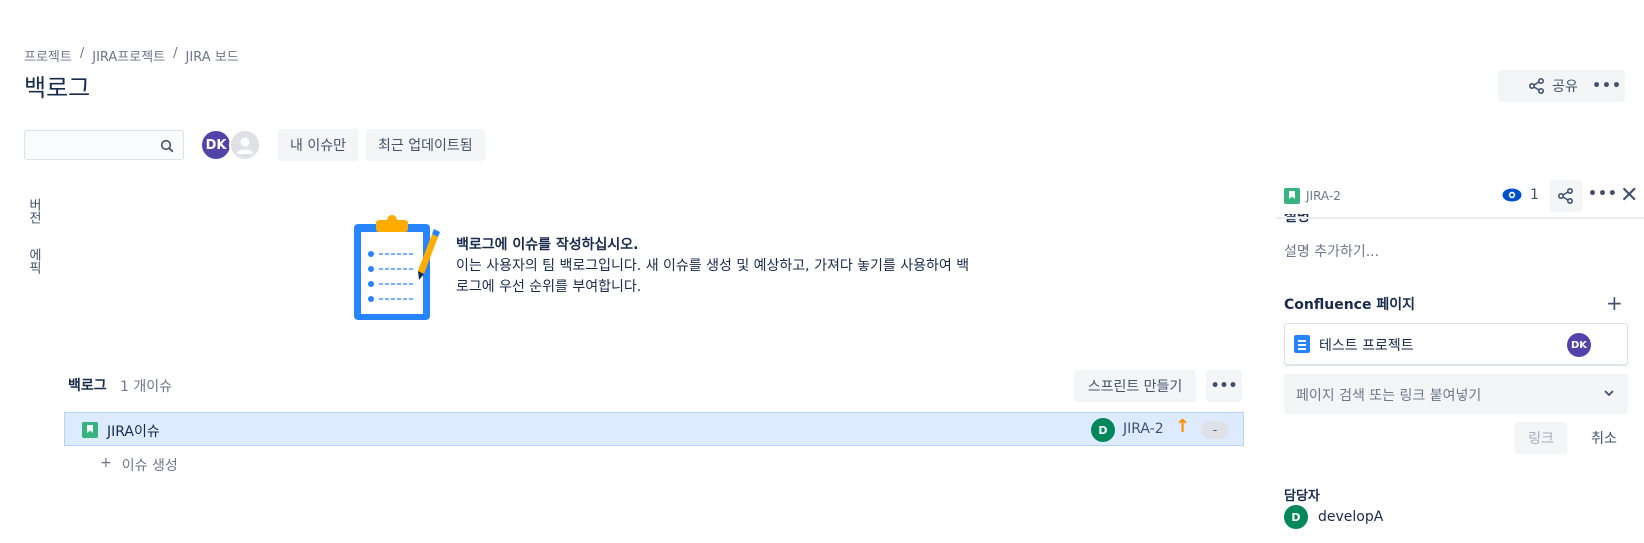 Image resolution: width=1644 pixels, height=543 pixels. I want to click on share-label: 공유, so click(1565, 87).